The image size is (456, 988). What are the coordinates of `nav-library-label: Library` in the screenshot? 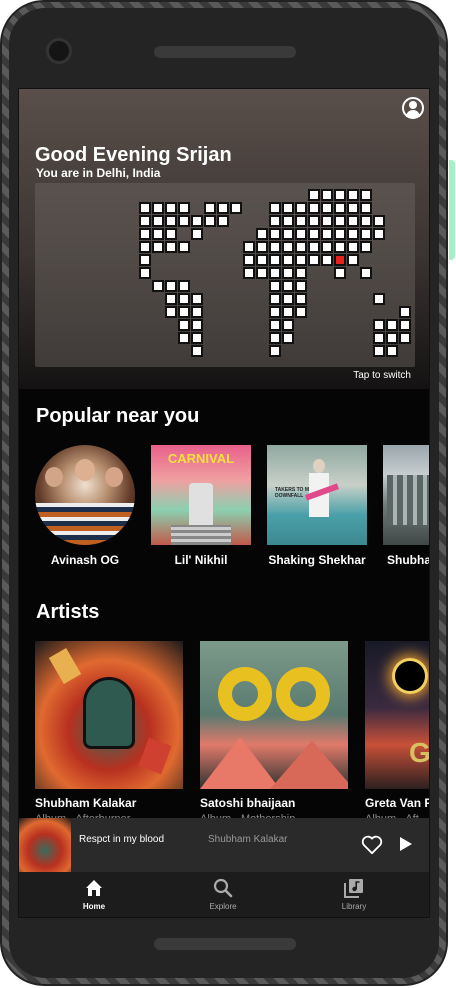 It's located at (354, 906).